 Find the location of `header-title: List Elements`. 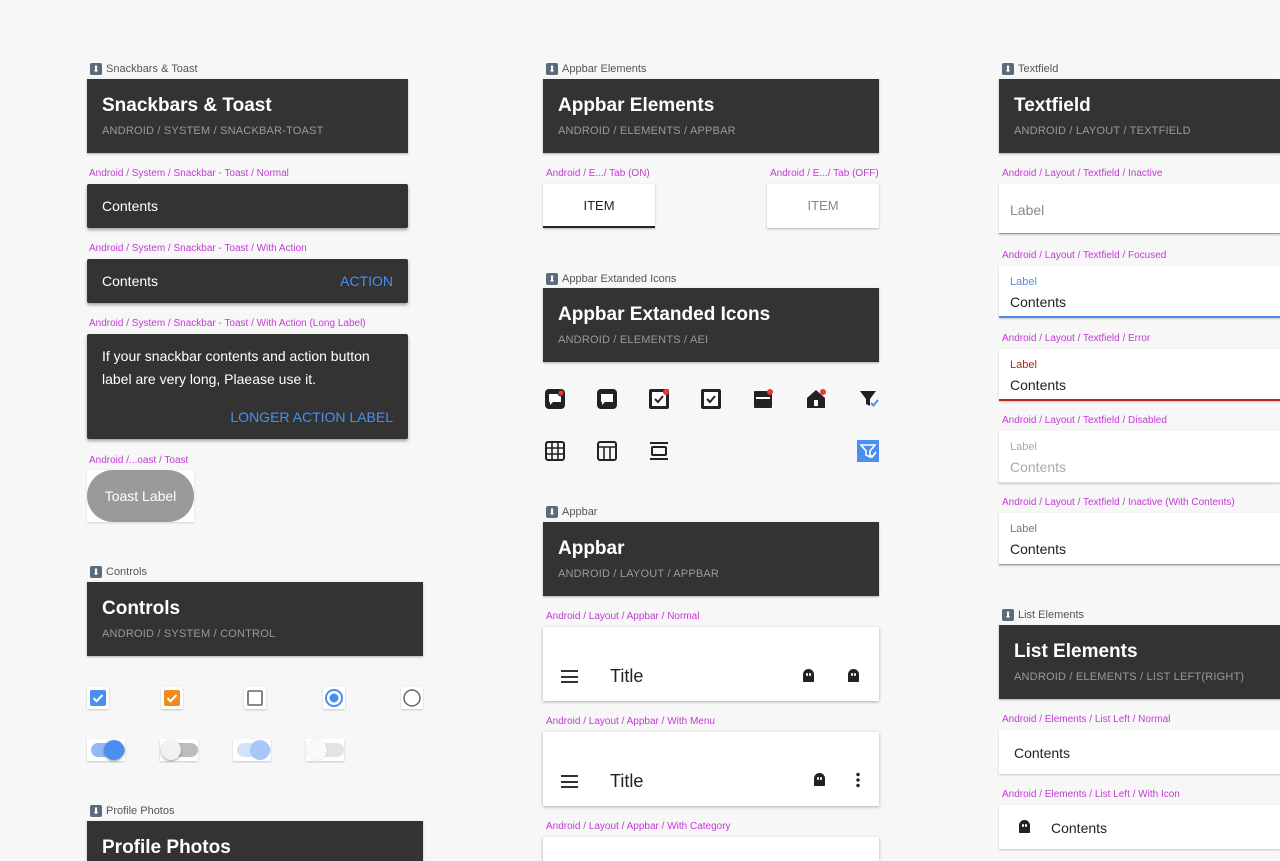

header-title: List Elements is located at coordinates (1076, 651).